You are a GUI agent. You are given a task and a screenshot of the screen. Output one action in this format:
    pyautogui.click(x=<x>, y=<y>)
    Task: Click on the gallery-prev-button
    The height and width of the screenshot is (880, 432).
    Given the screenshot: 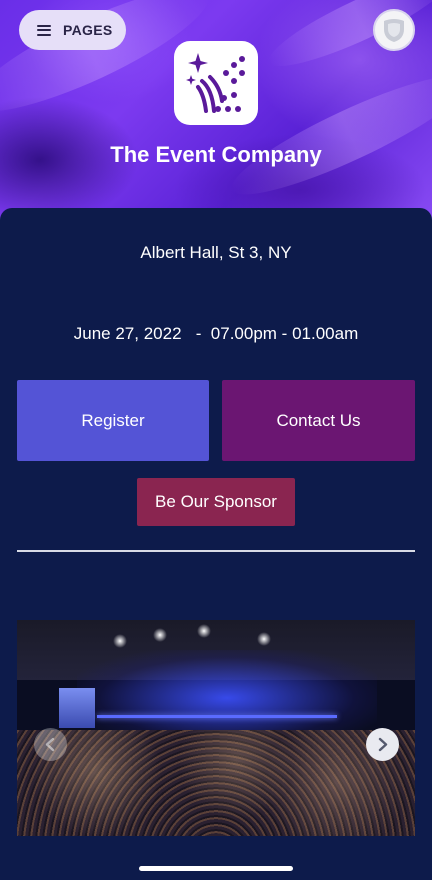 What is the action you would take?
    pyautogui.click(x=50, y=744)
    